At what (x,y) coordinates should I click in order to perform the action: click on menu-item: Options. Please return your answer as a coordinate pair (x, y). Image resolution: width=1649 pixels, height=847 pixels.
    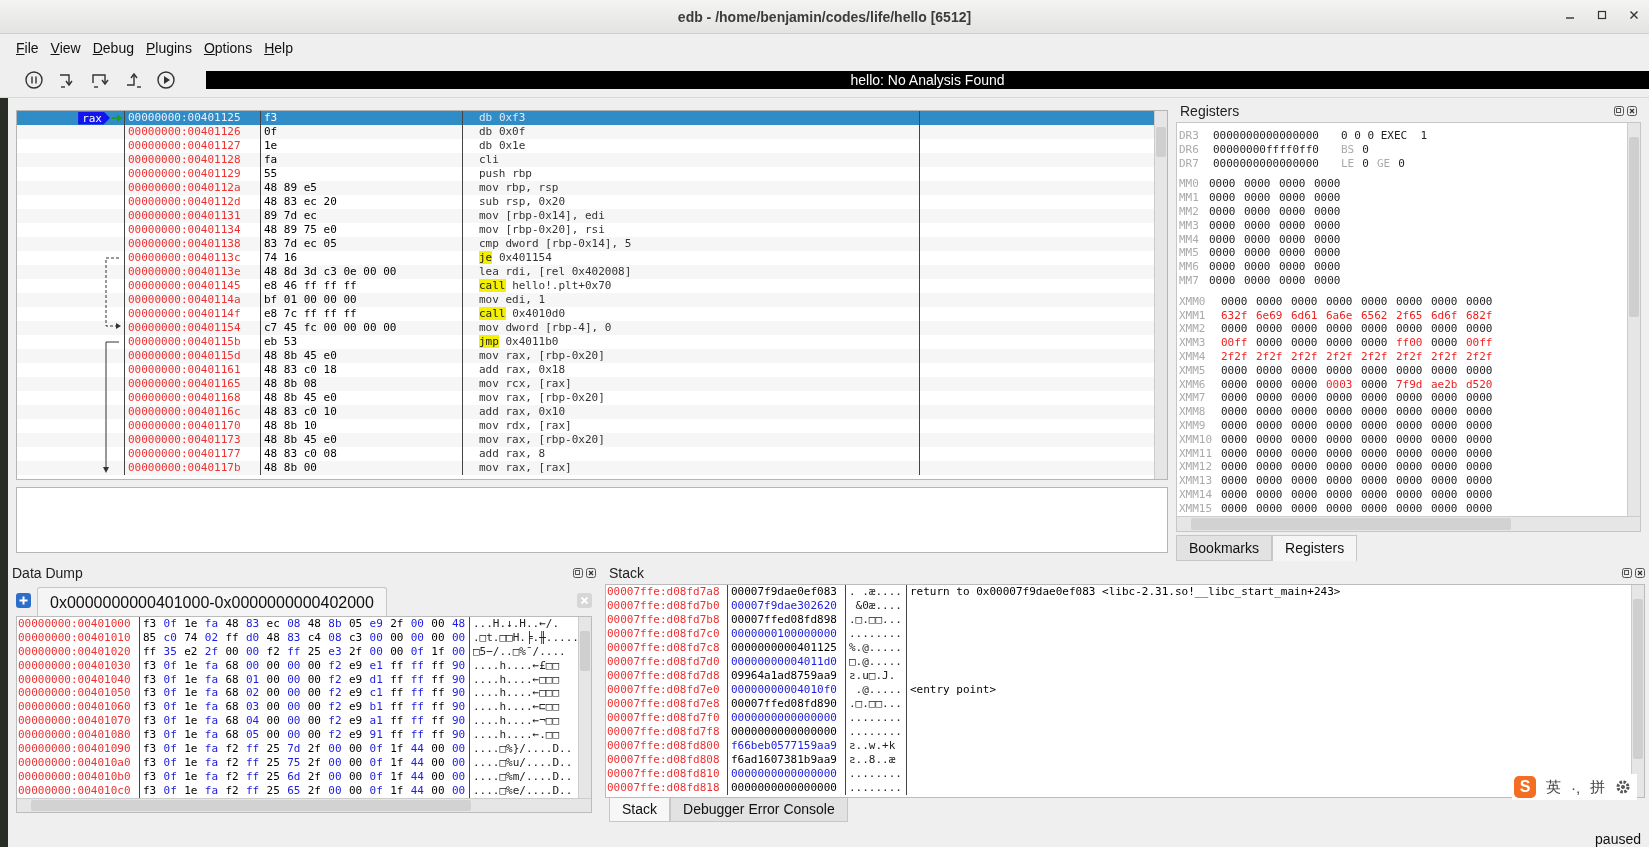
    Looking at the image, I should click on (228, 48).